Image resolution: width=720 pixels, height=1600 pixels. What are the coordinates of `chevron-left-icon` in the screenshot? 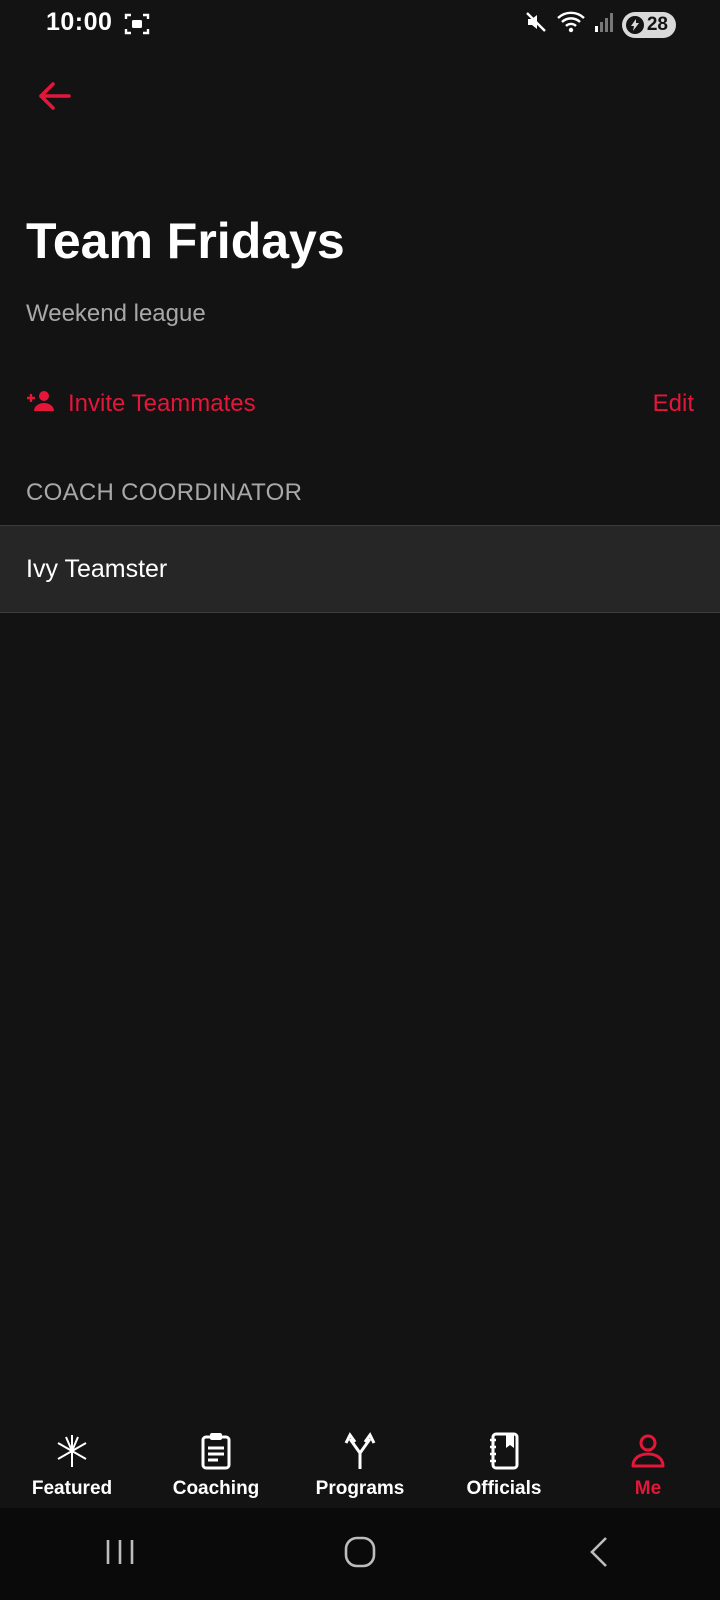 It's located at (600, 1554).